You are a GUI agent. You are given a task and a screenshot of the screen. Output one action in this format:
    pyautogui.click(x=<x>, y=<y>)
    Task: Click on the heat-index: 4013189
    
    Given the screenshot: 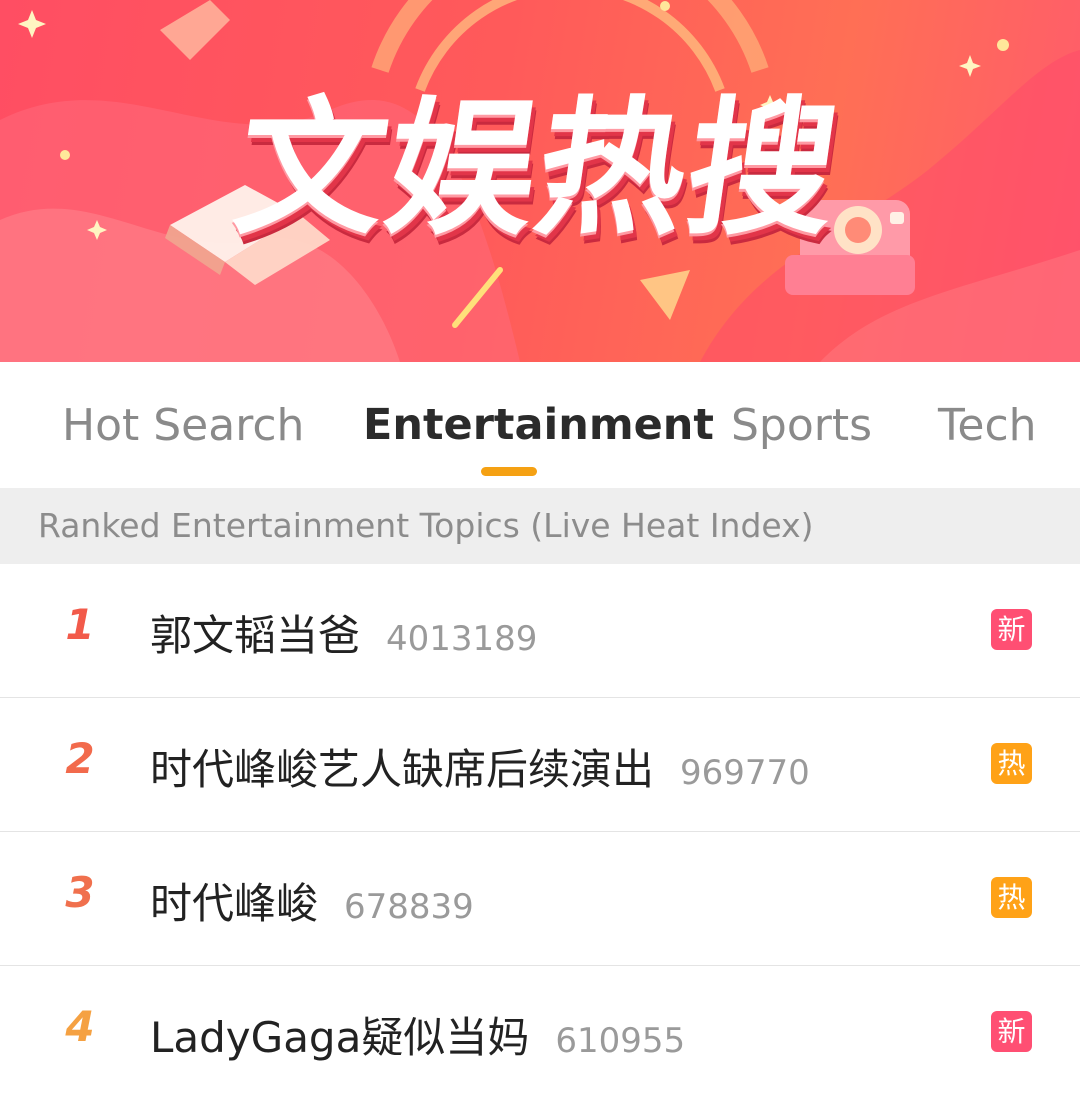 What is the action you would take?
    pyautogui.click(x=462, y=639)
    